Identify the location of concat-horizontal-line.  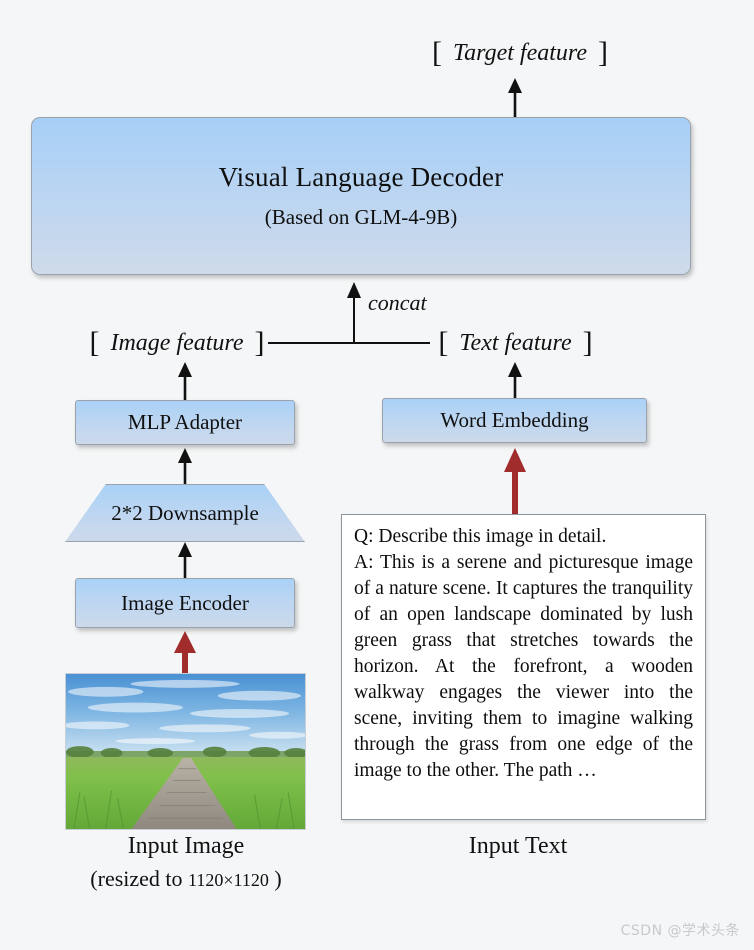
(349, 343).